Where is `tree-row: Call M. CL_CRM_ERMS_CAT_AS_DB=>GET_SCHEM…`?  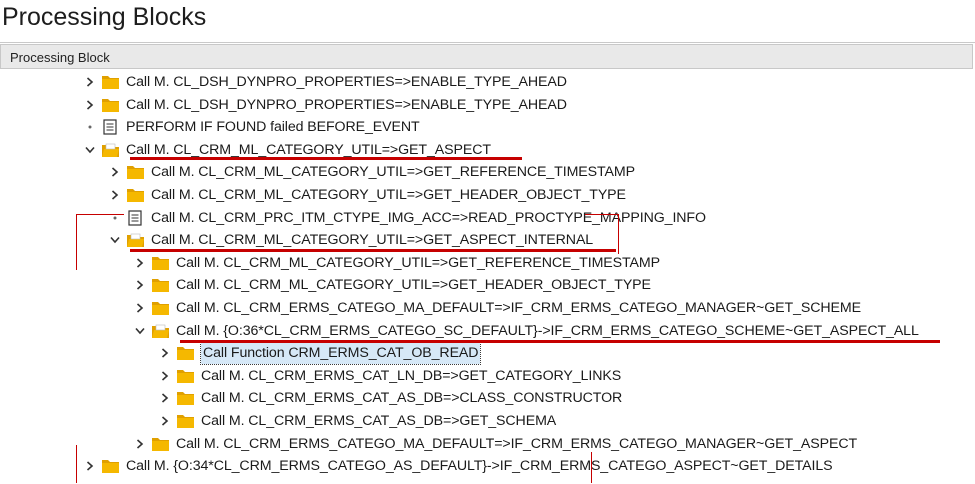
tree-row: Call M. CL_CRM_ERMS_CAT_AS_DB=>GET_SCHEM… is located at coordinates (356, 421).